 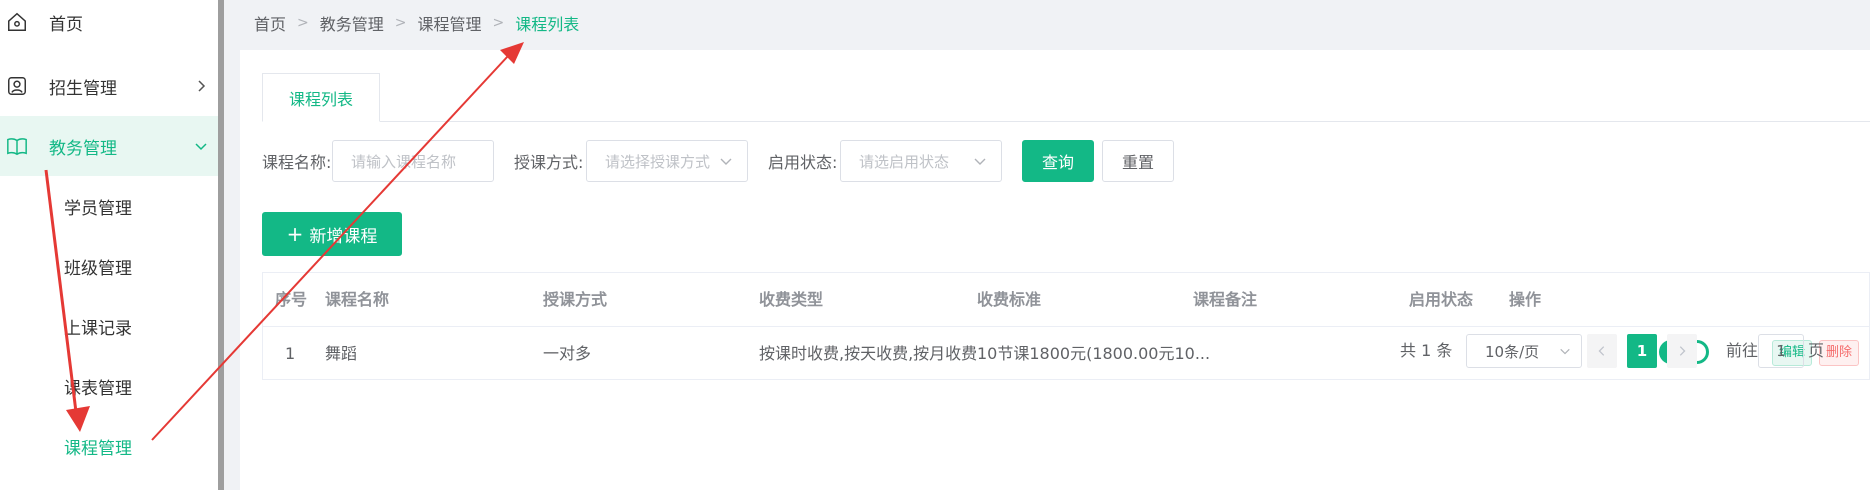 I want to click on column-header: 授课方式, so click(x=575, y=299).